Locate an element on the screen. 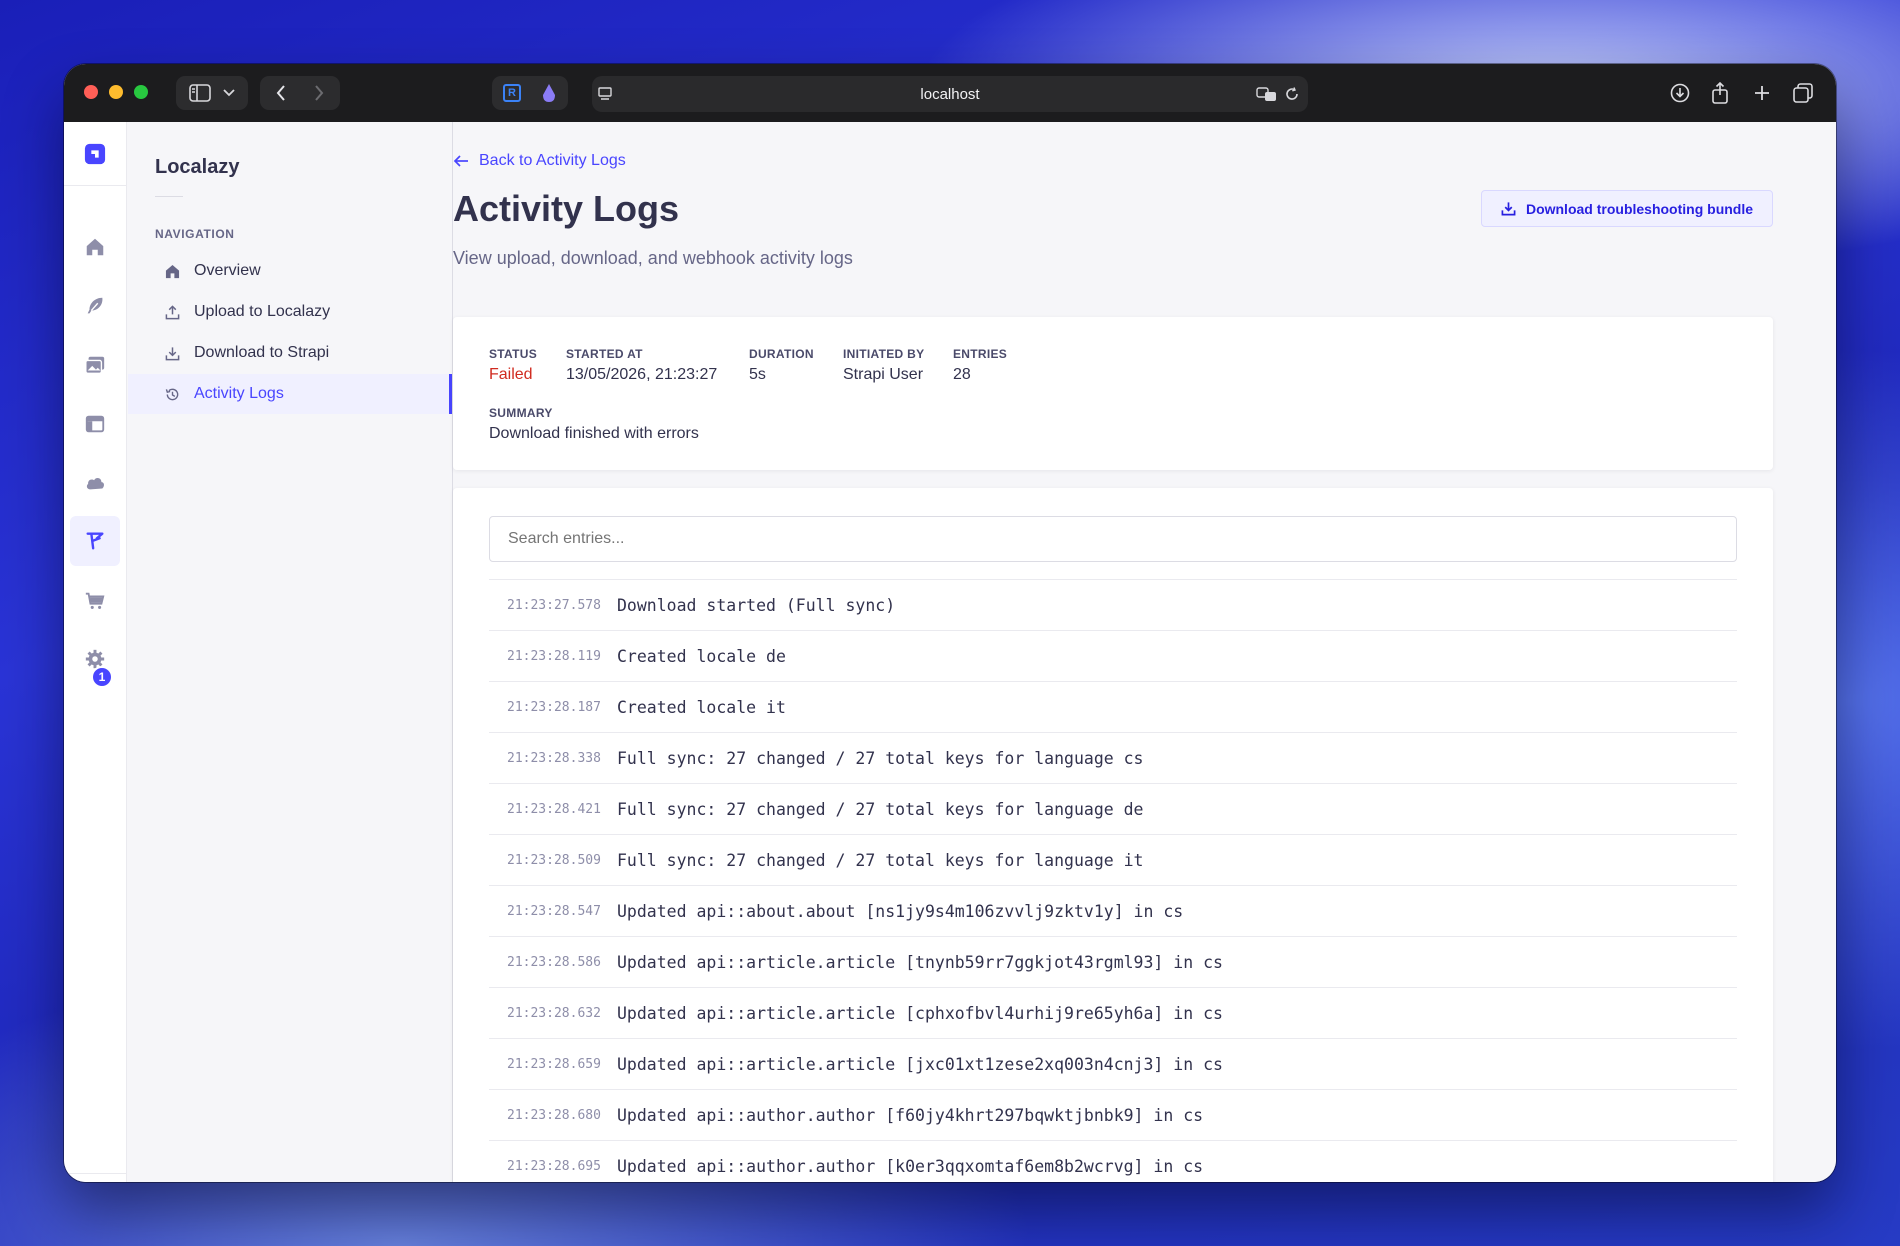 This screenshot has height=1246, width=1900. translate-icon is located at coordinates (1267, 94).